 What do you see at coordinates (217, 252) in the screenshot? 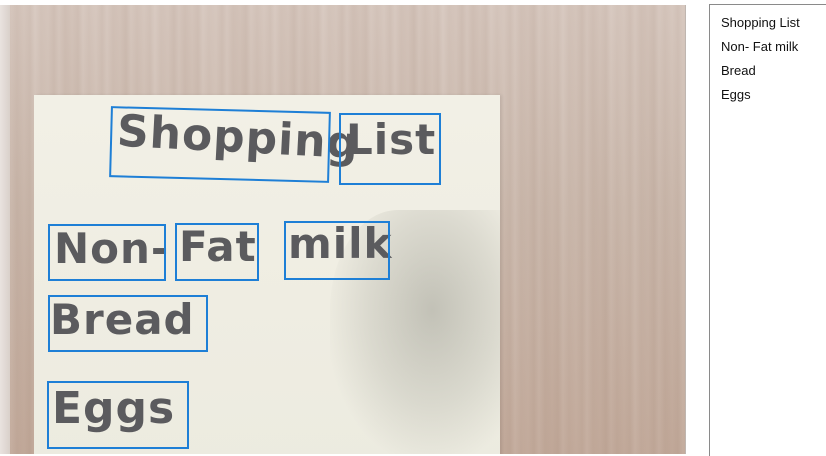
I see `bbox-fat` at bounding box center [217, 252].